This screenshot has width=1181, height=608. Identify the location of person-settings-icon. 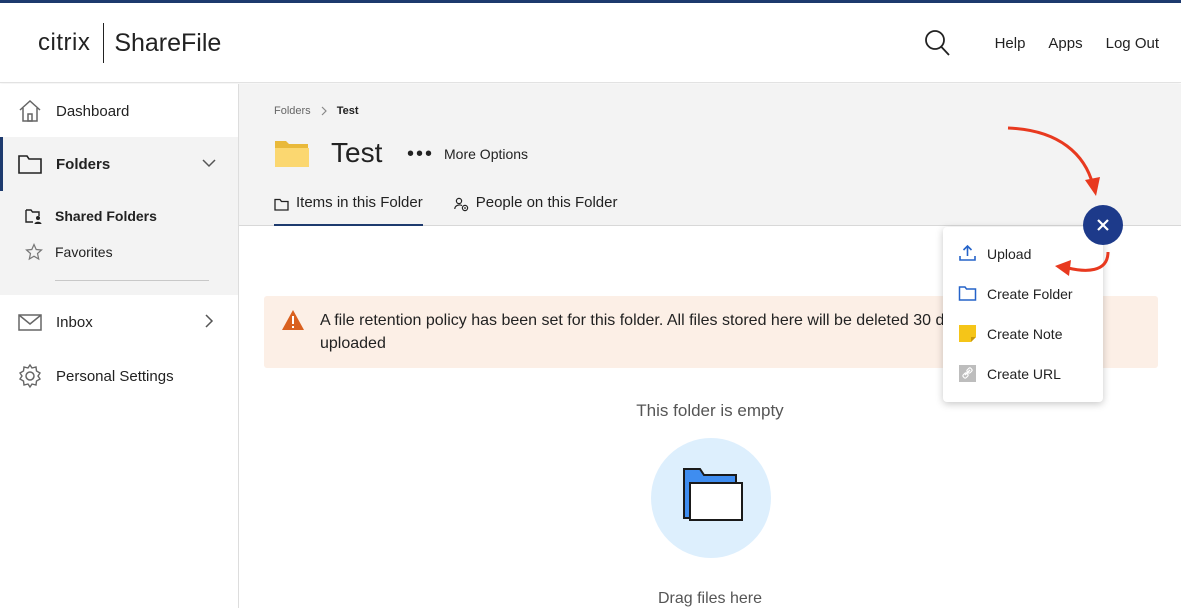
(460, 204).